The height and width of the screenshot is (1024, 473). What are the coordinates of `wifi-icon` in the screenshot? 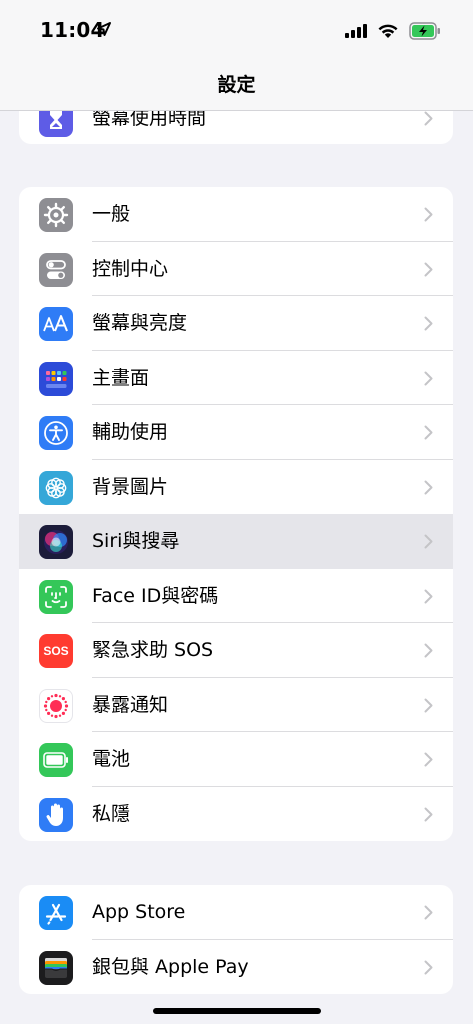 It's located at (388, 31).